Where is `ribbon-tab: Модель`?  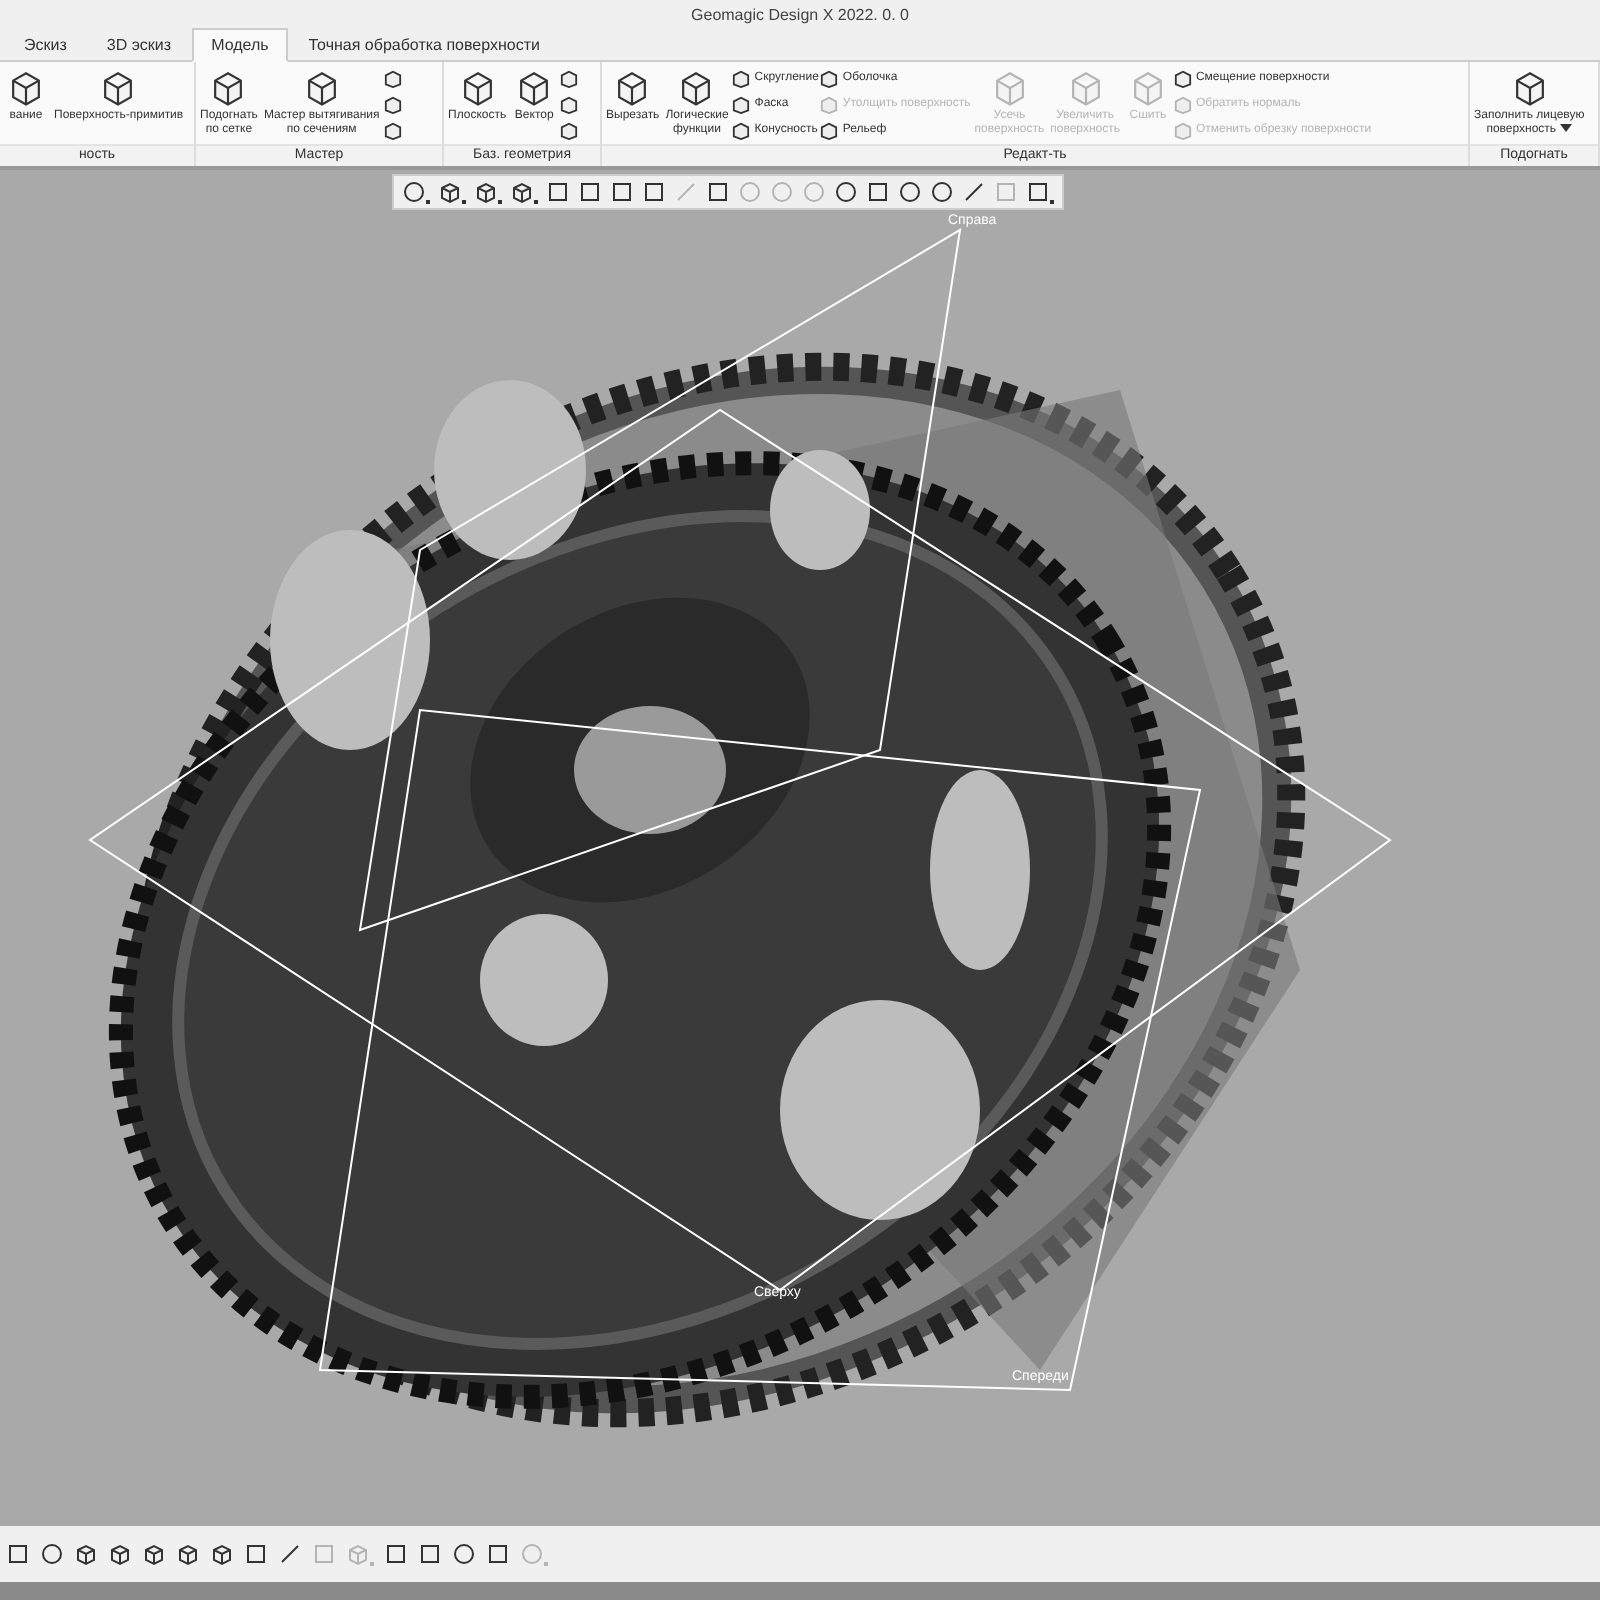
ribbon-tab: Модель is located at coordinates (240, 45).